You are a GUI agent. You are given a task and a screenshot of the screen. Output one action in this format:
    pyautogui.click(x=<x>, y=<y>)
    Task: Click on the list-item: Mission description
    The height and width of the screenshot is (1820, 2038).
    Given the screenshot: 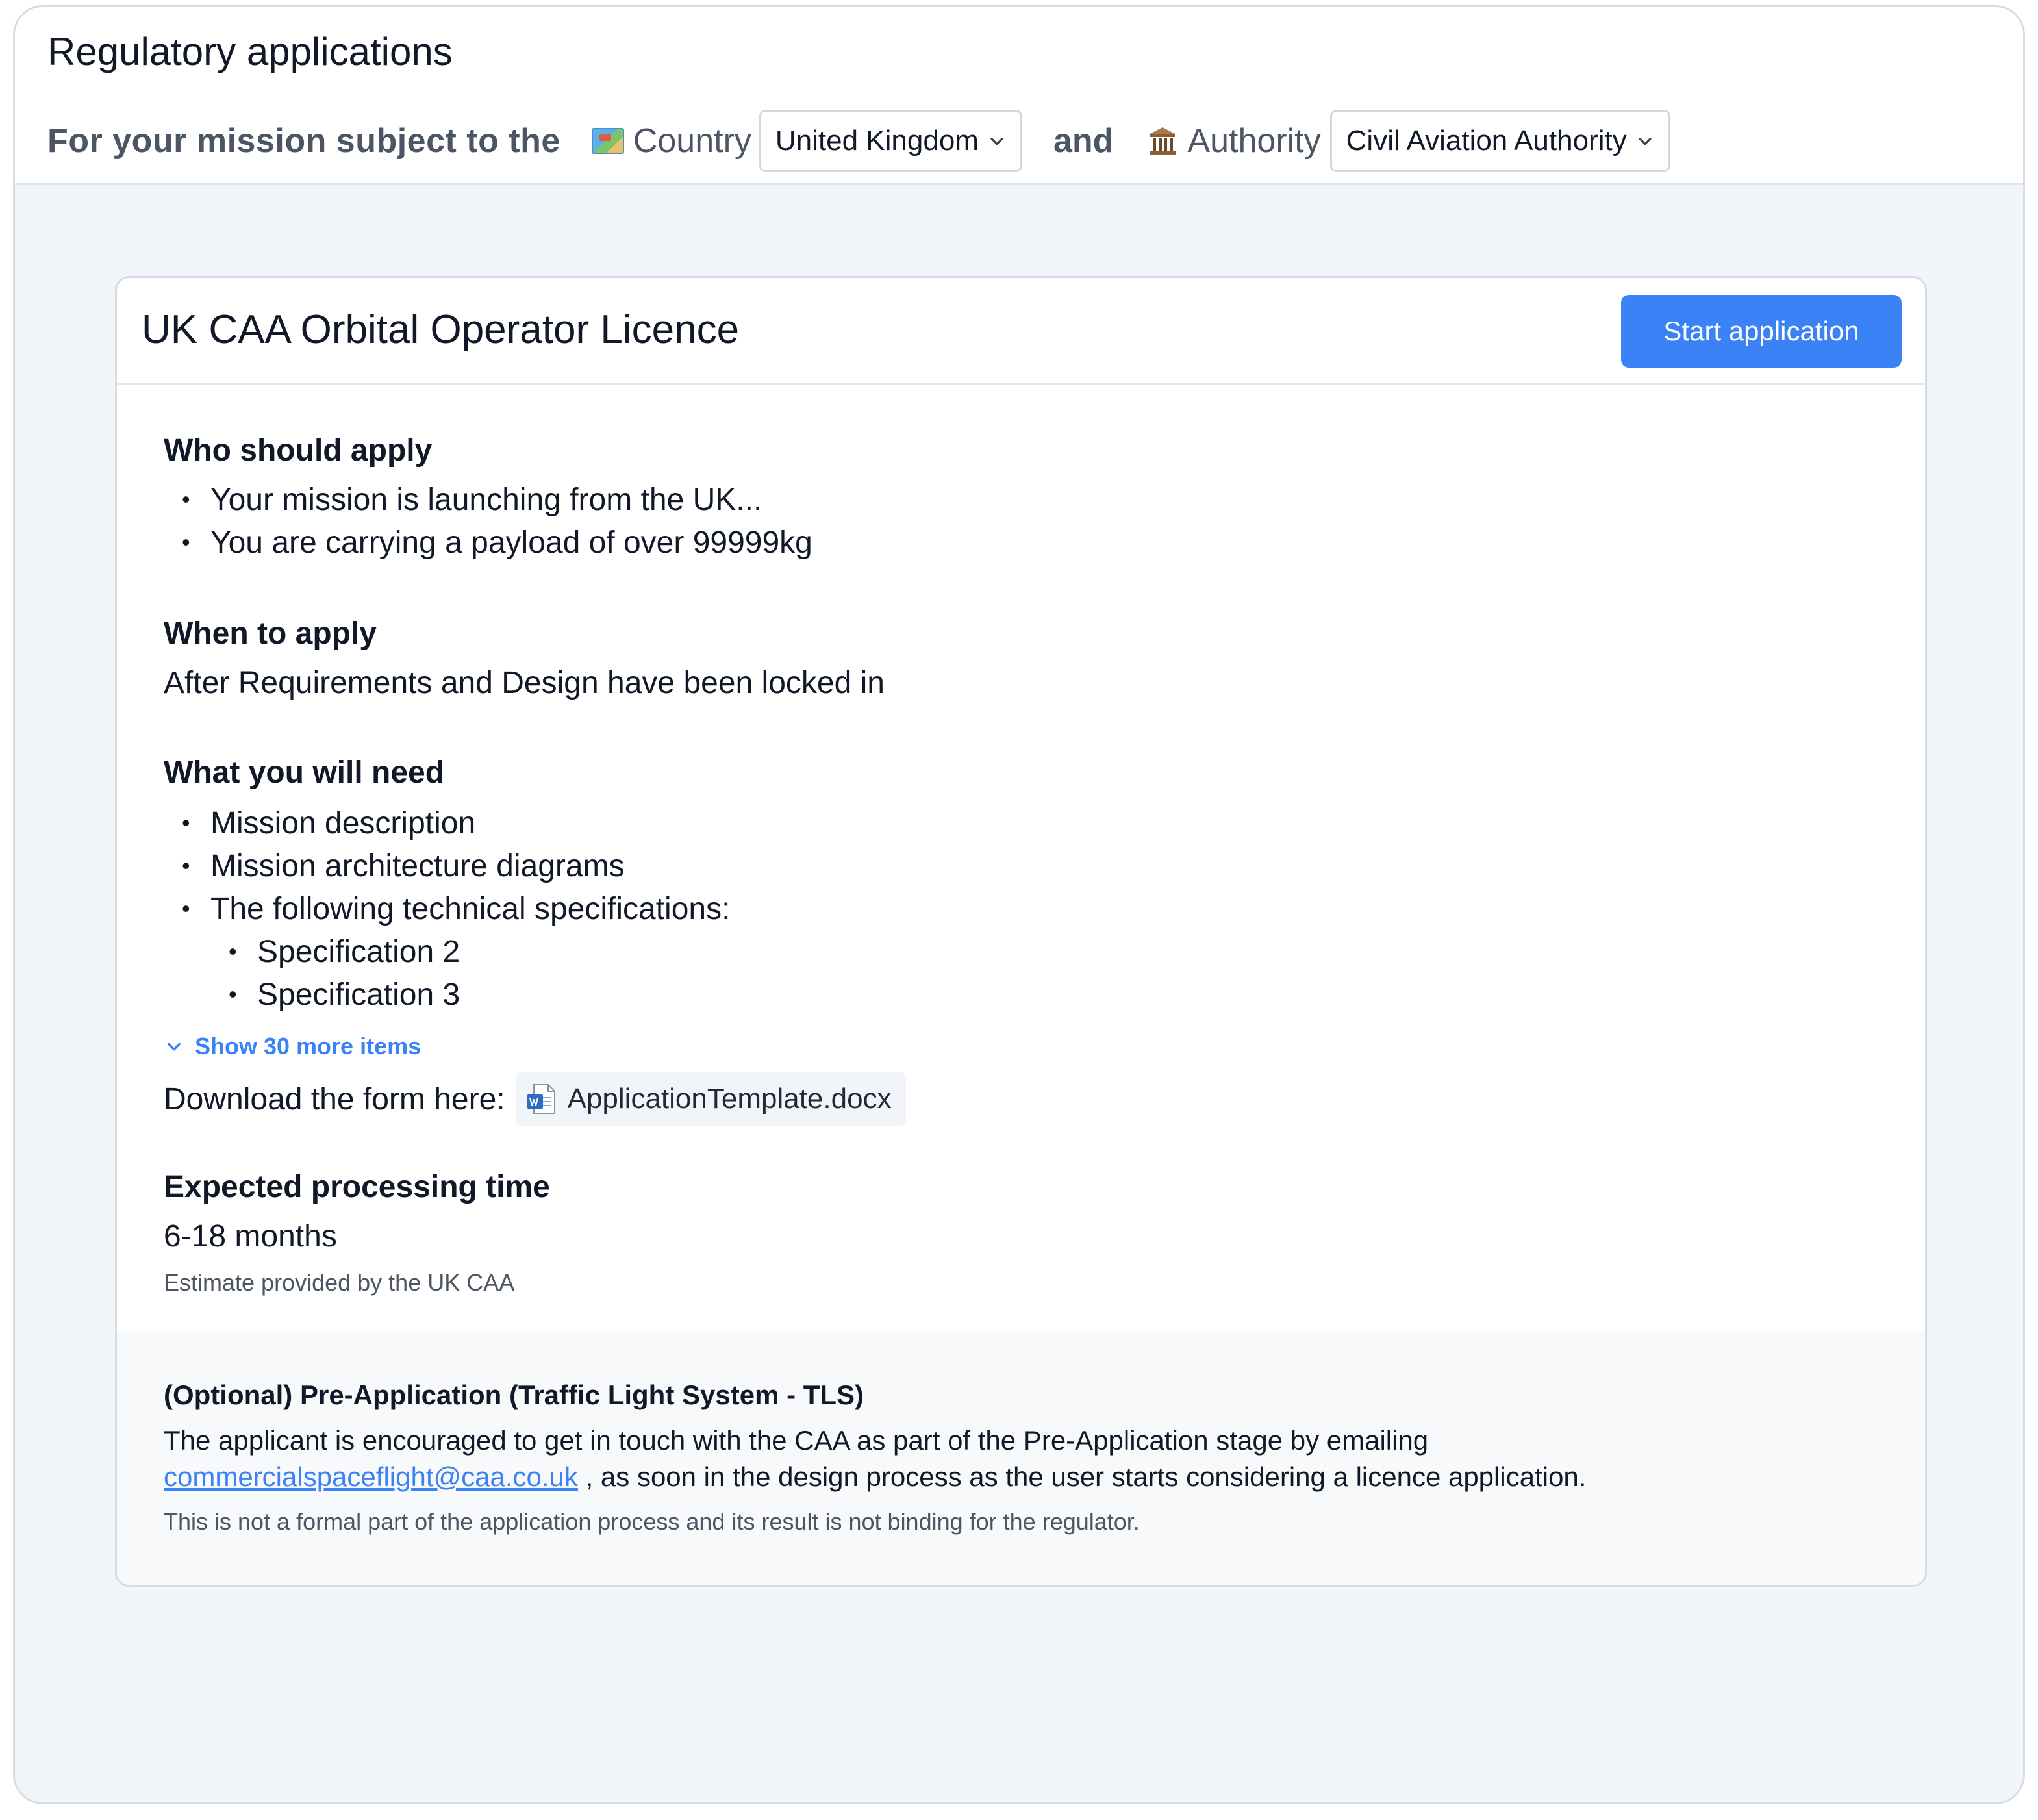 What is the action you would take?
    pyautogui.click(x=328, y=823)
    